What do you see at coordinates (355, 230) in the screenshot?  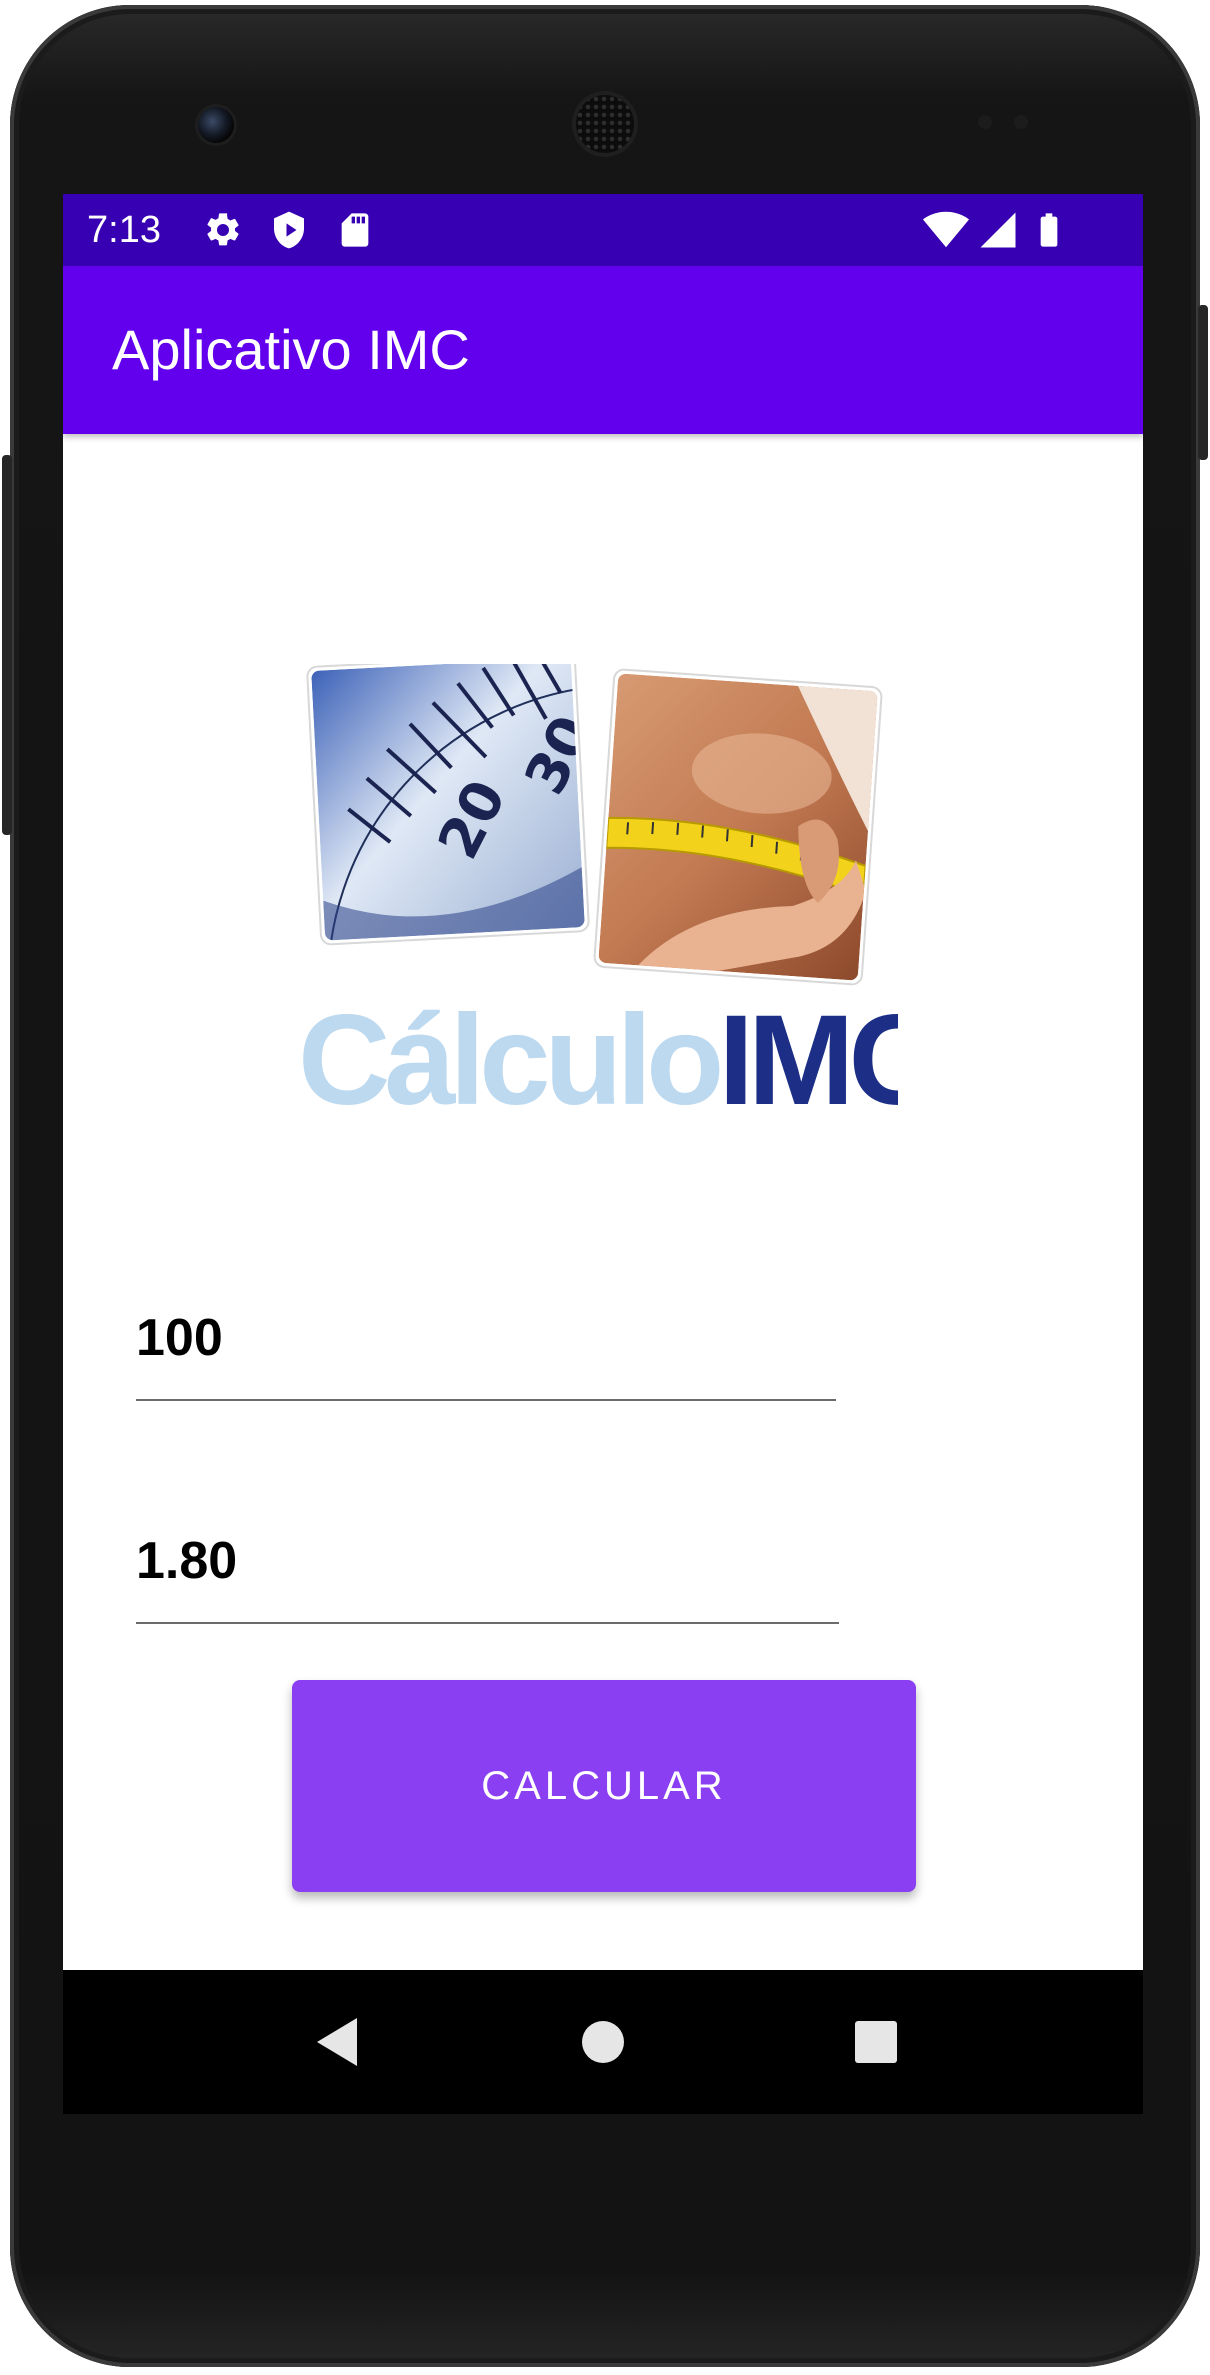 I see `sd-card-icon` at bounding box center [355, 230].